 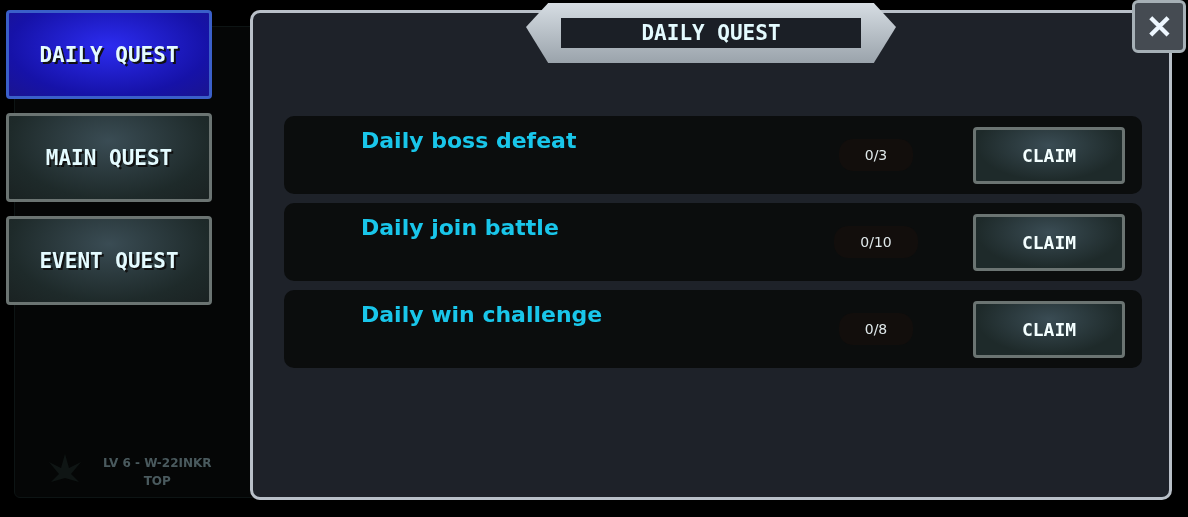 What do you see at coordinates (109, 54) in the screenshot?
I see `quest-tab: DAILY QUEST` at bounding box center [109, 54].